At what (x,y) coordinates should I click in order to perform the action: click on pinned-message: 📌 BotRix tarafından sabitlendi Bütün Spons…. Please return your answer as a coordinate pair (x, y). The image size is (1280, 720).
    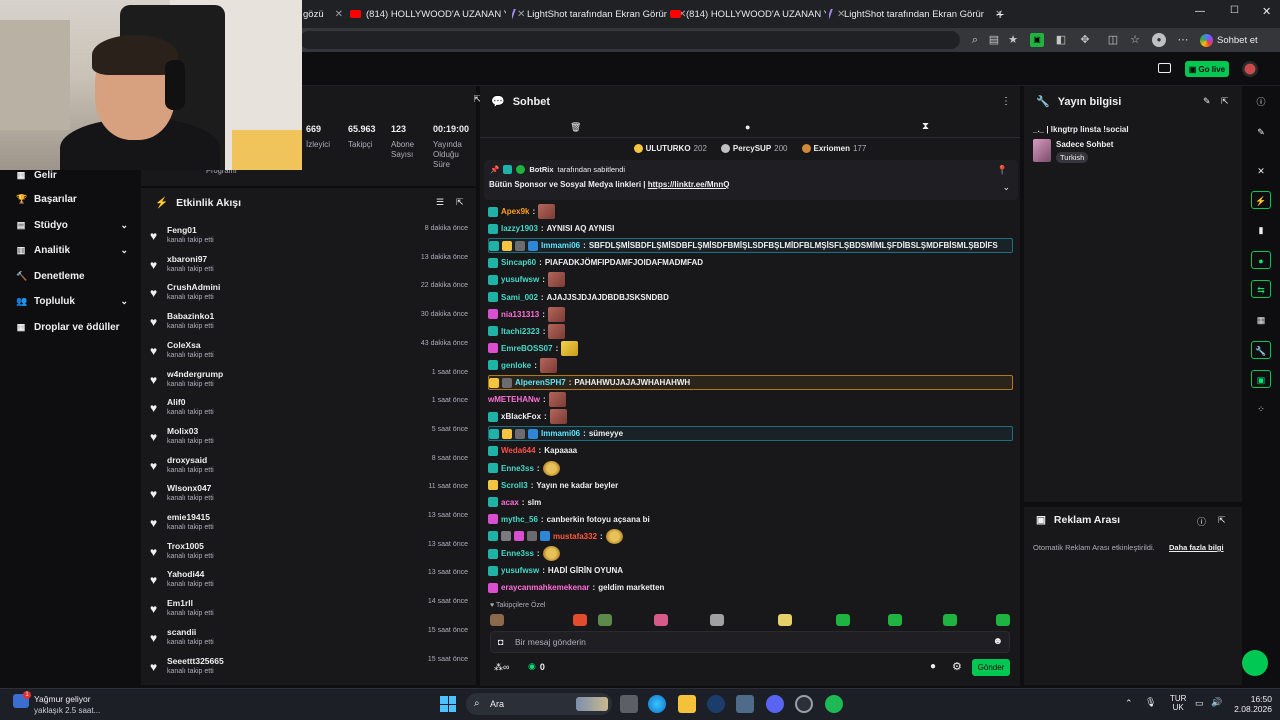
    Looking at the image, I should click on (751, 180).